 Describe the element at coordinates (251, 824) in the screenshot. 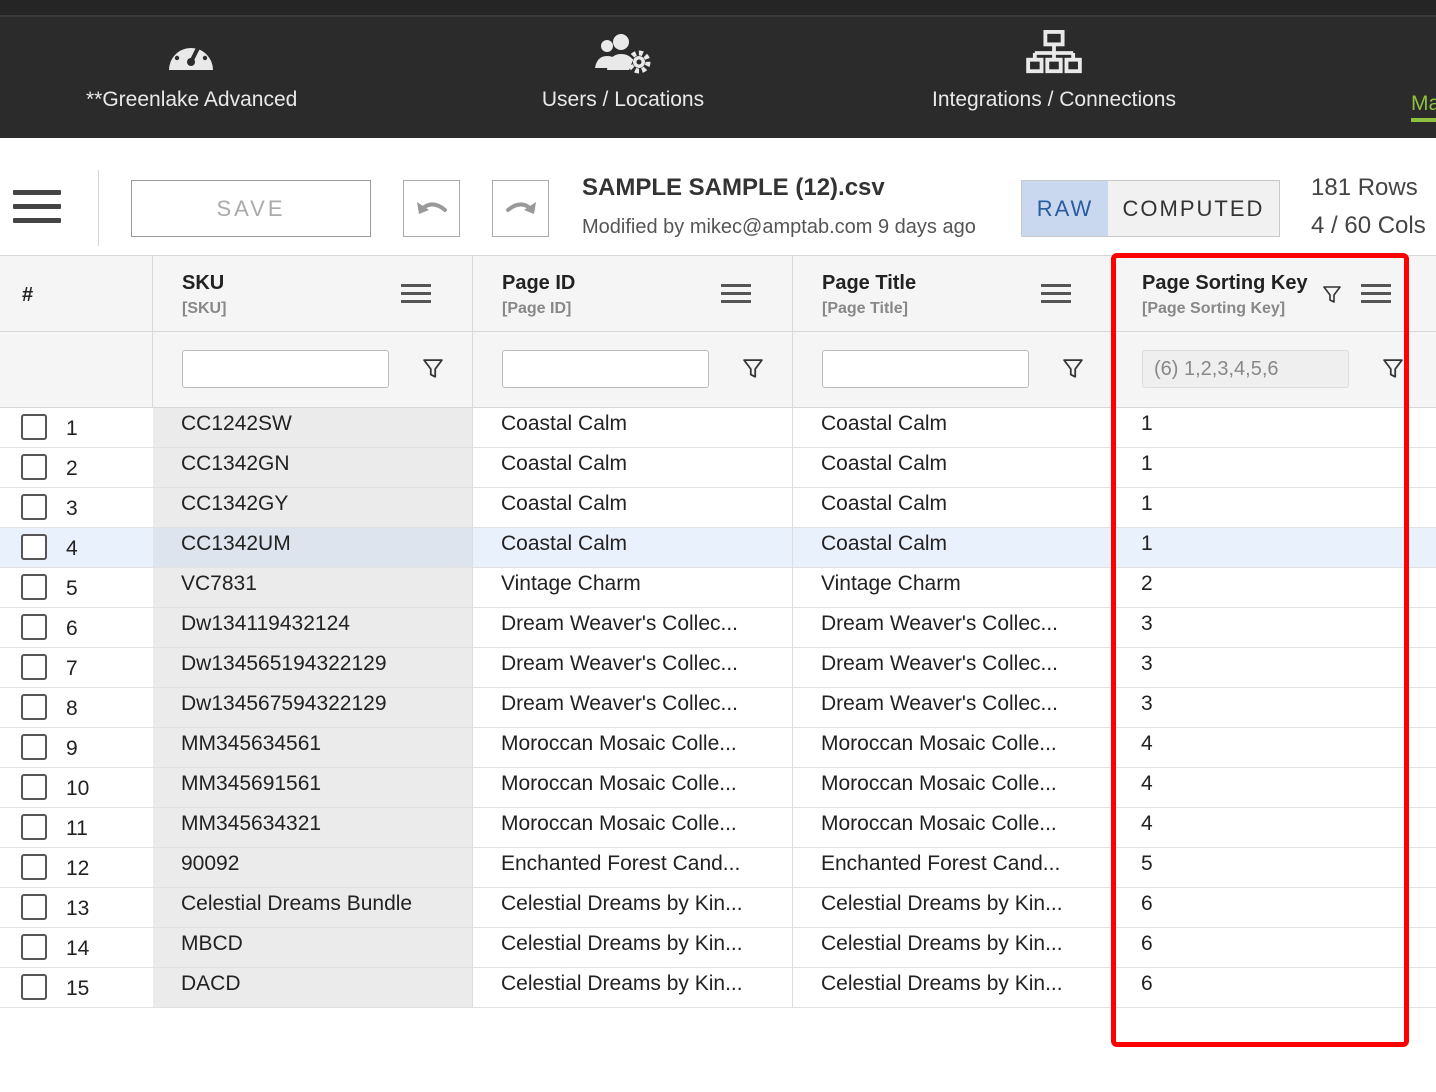

I see `sku-cell: MM345634321` at that location.